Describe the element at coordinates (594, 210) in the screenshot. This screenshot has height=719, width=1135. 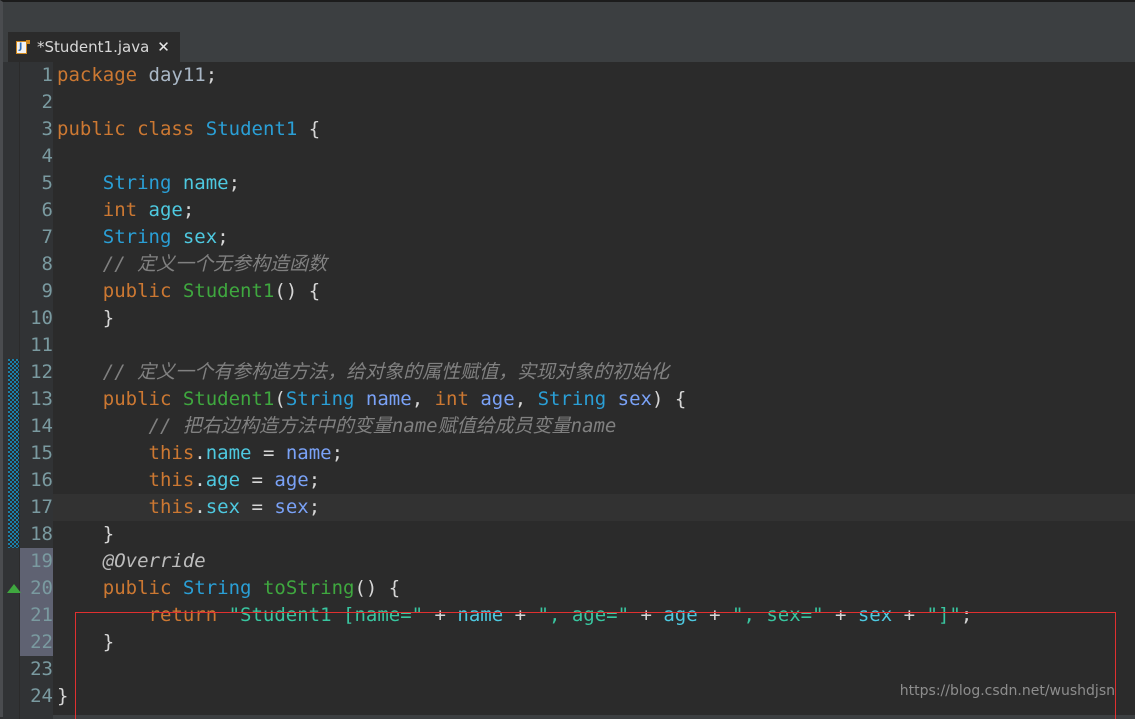
I see `code-line: int age;` at that location.